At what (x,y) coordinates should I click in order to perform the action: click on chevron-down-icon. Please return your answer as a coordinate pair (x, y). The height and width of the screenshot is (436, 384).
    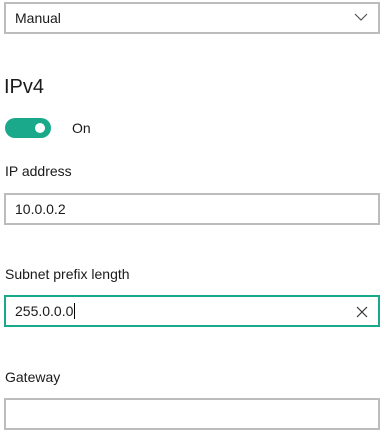
    Looking at the image, I should click on (361, 17).